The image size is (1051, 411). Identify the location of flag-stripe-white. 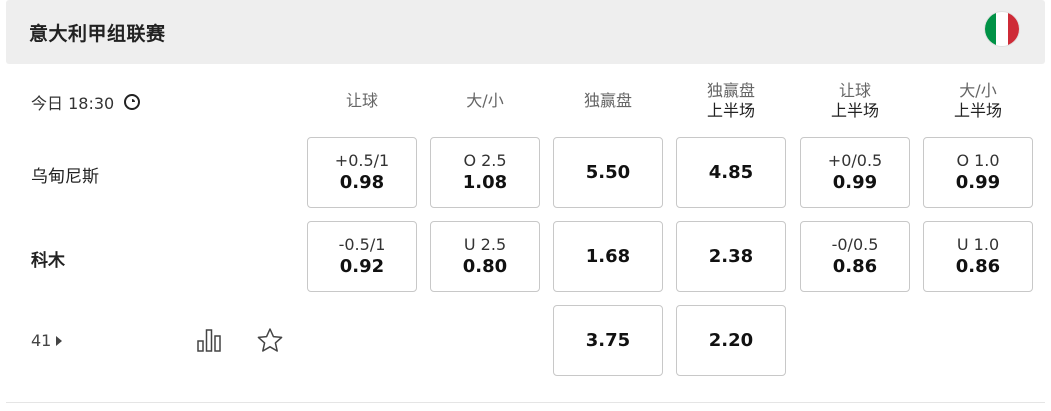
(1002, 29).